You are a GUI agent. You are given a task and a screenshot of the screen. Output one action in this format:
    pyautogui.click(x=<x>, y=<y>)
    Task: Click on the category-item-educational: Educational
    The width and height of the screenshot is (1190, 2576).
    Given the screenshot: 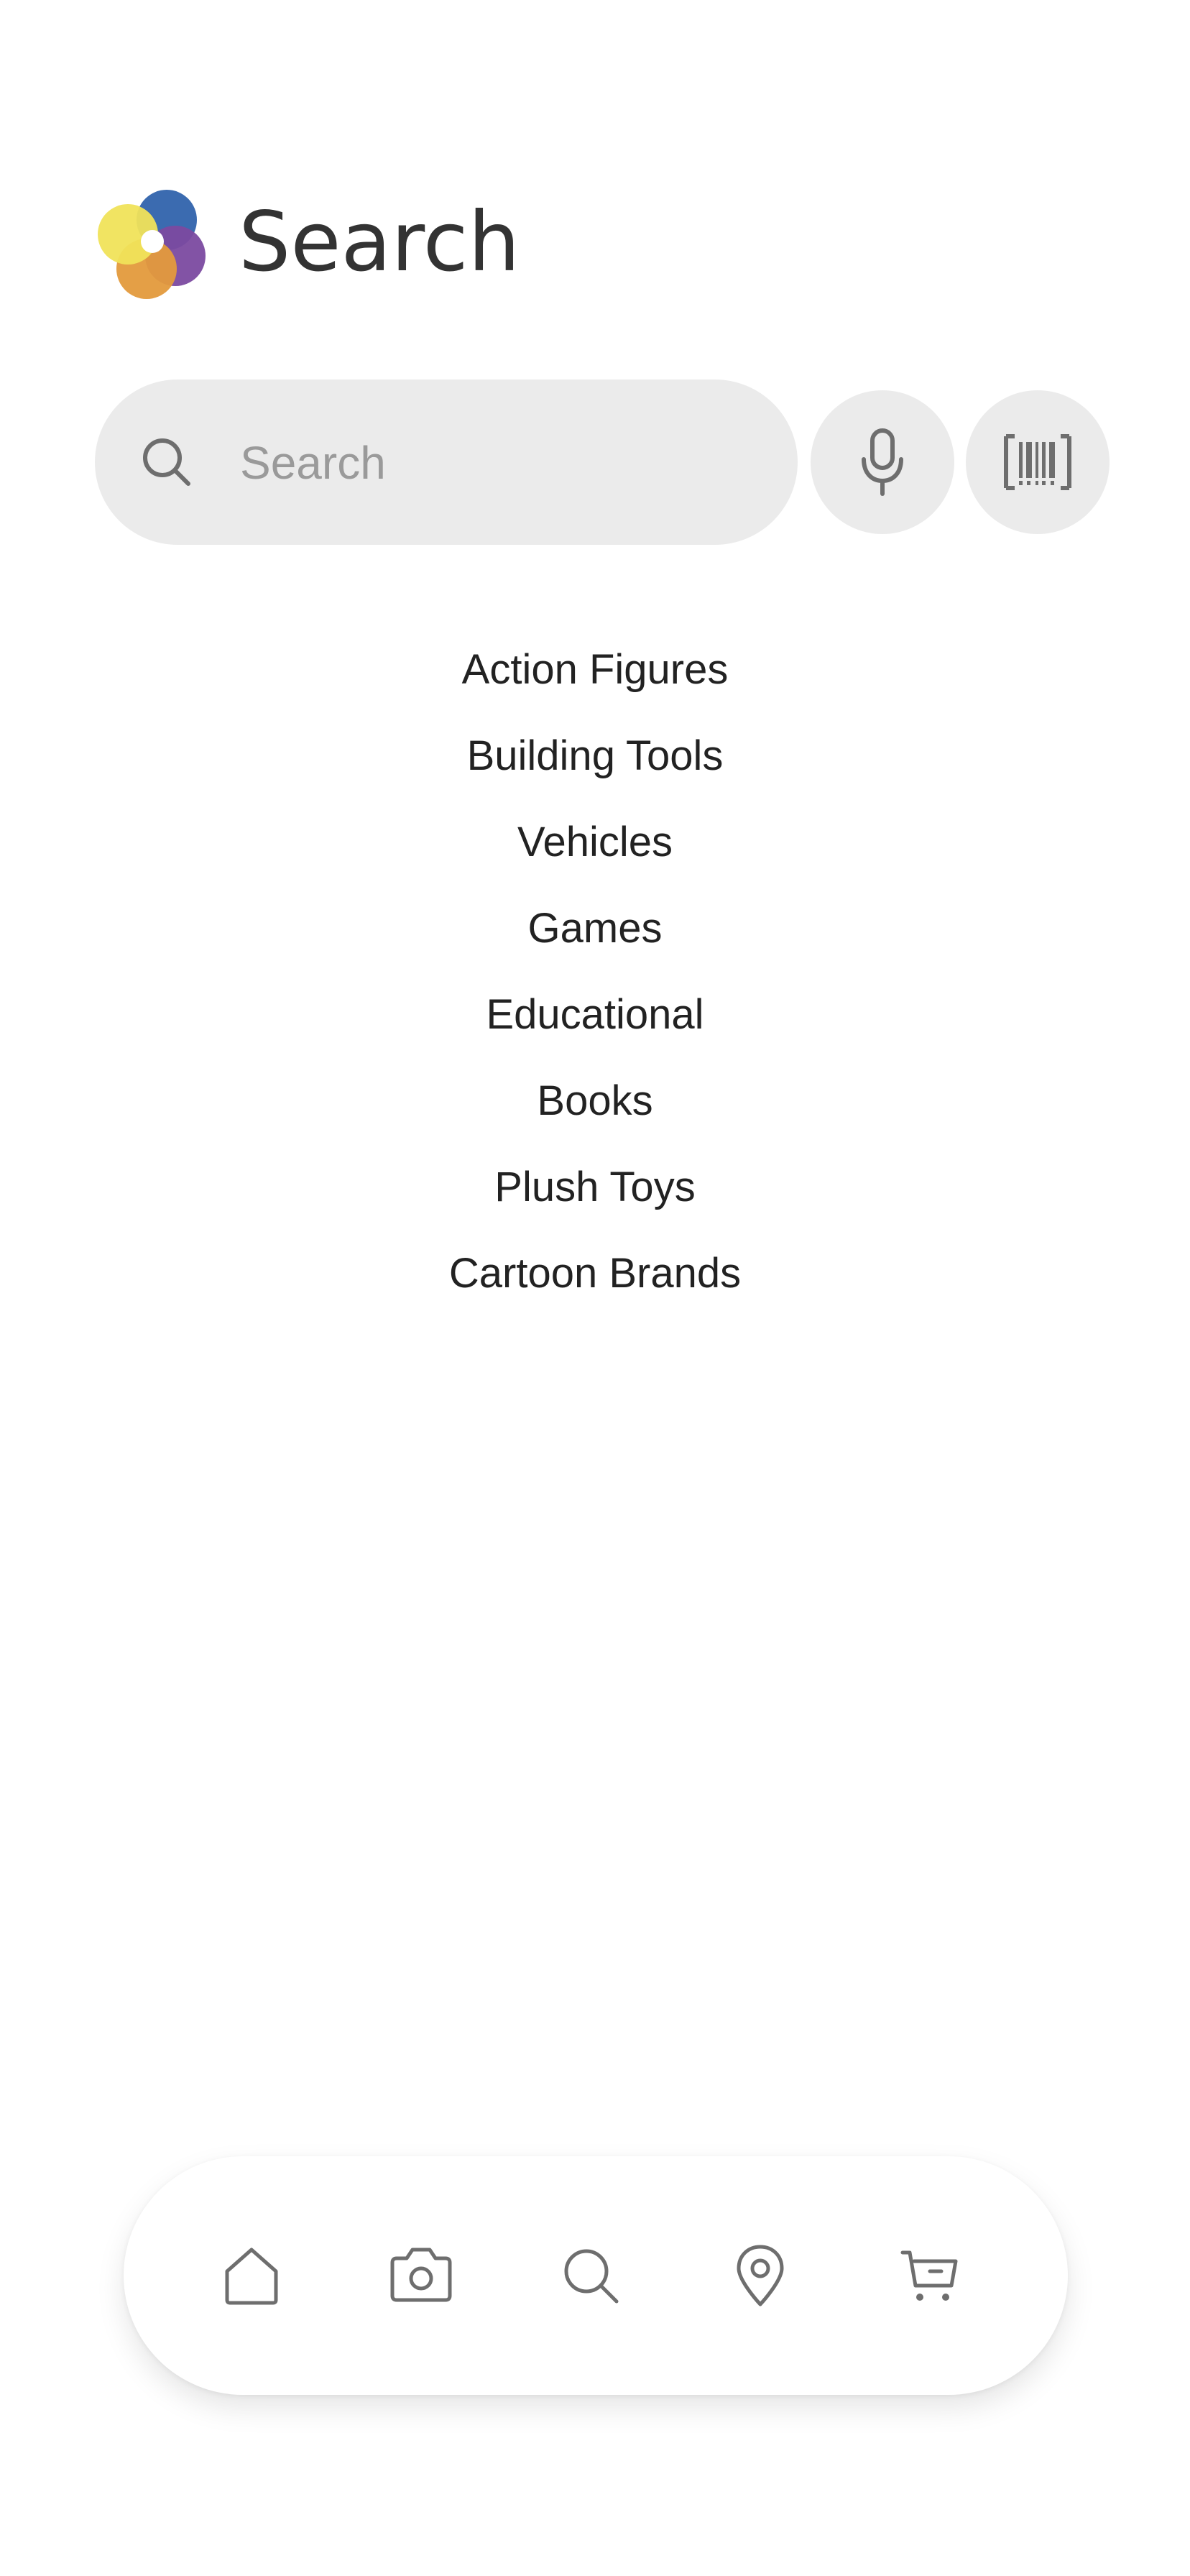 What is the action you would take?
    pyautogui.click(x=595, y=1015)
    